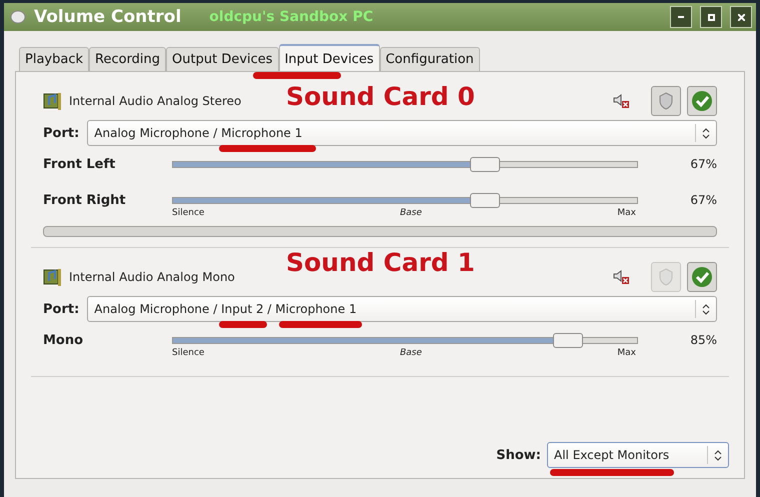  I want to click on minimize-button, so click(681, 17).